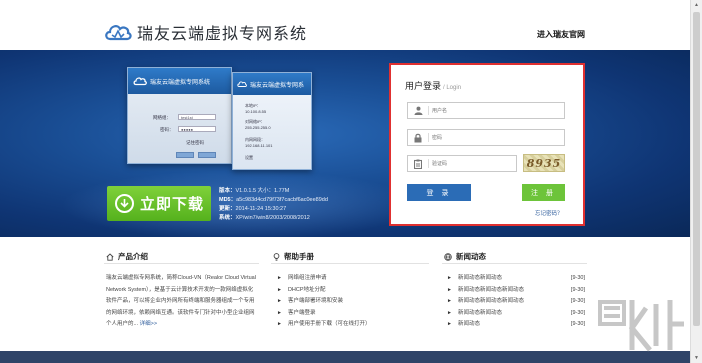 This screenshot has height=363, width=702. What do you see at coordinates (696, 5) in the screenshot?
I see `scroll-up-icon: ▲` at bounding box center [696, 5].